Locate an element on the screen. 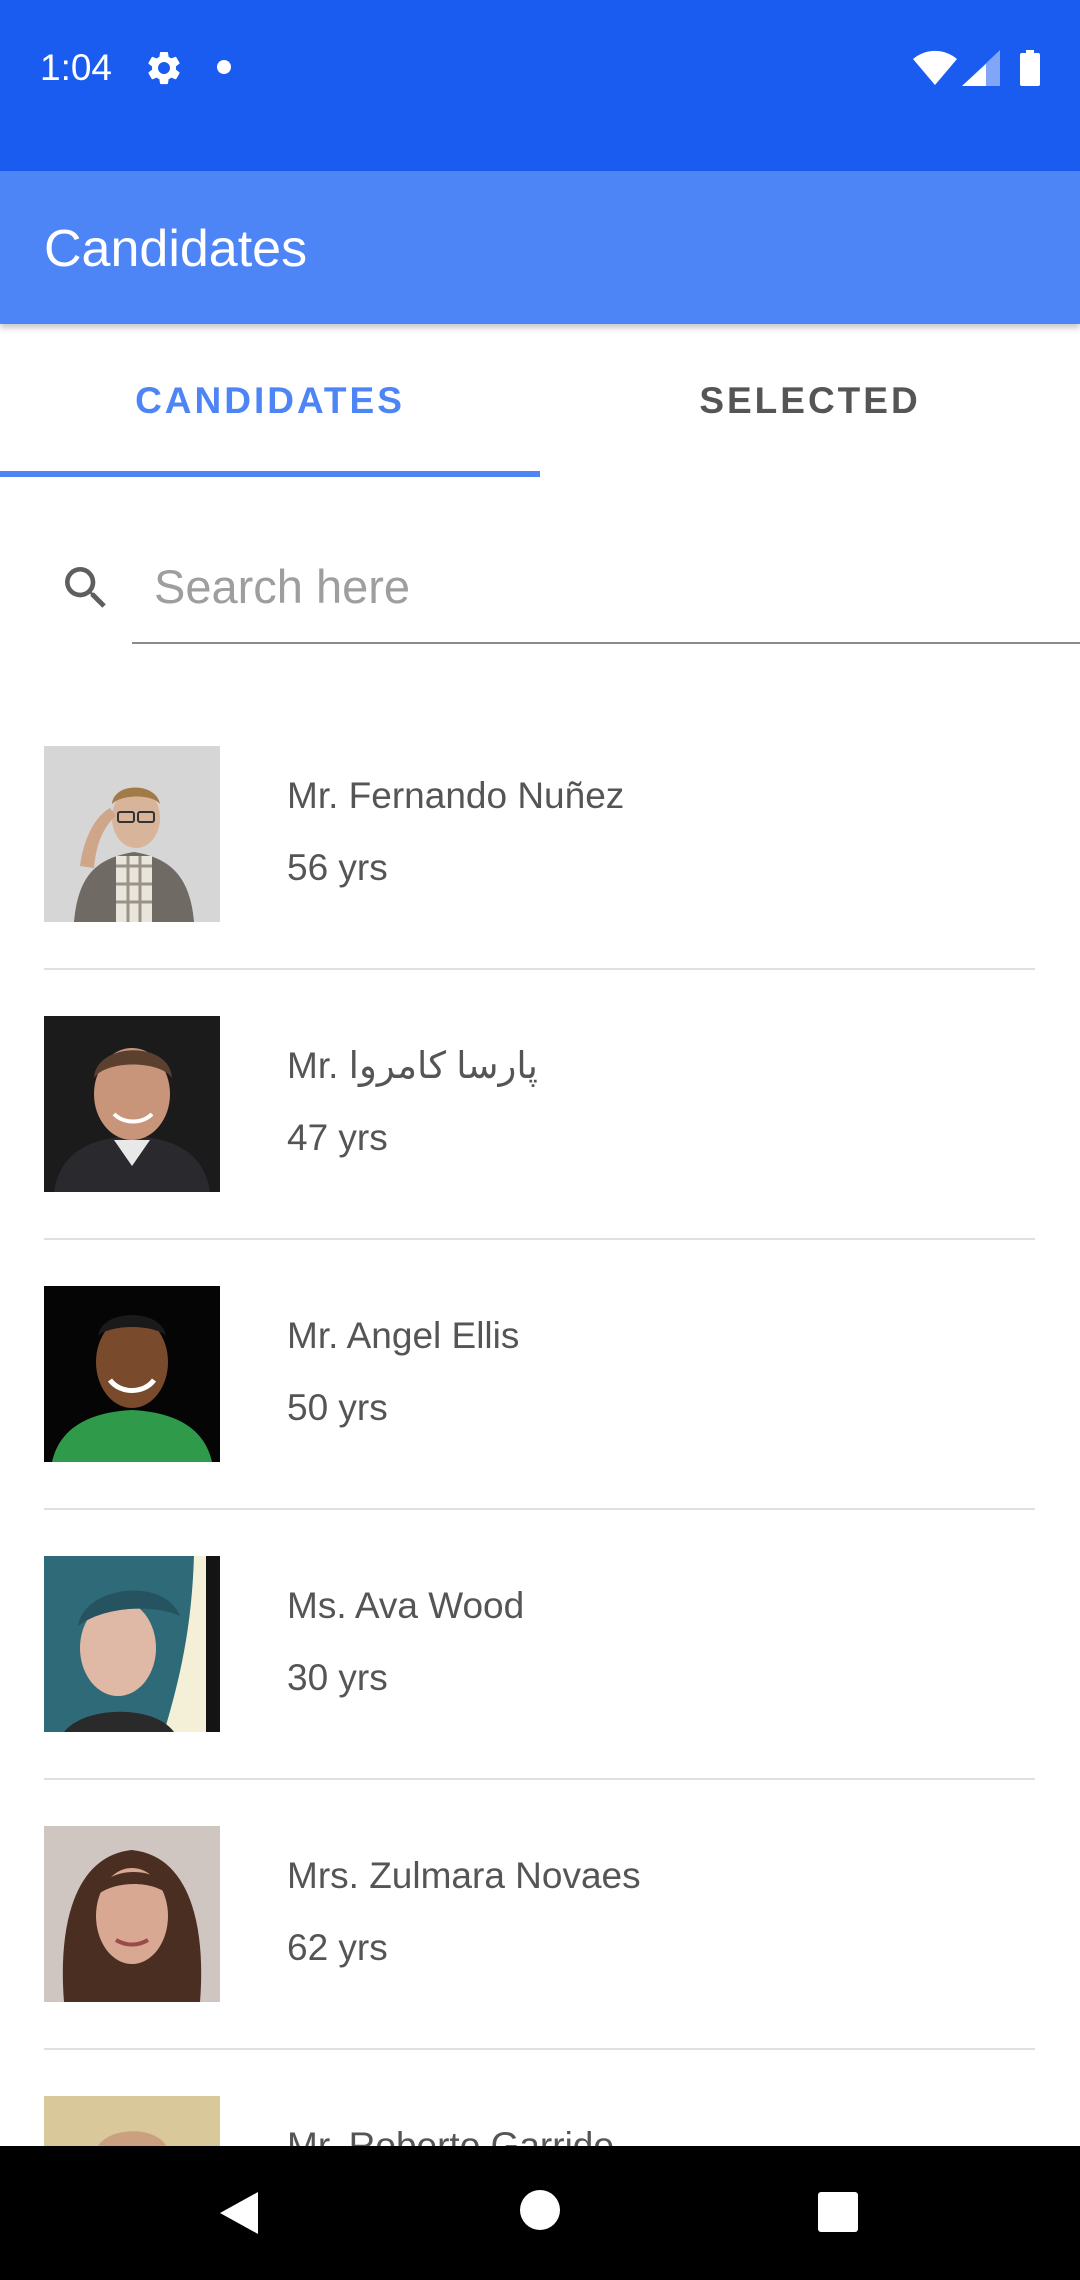 Image resolution: width=1080 pixels, height=2280 pixels. page-title: Candidates is located at coordinates (176, 249).